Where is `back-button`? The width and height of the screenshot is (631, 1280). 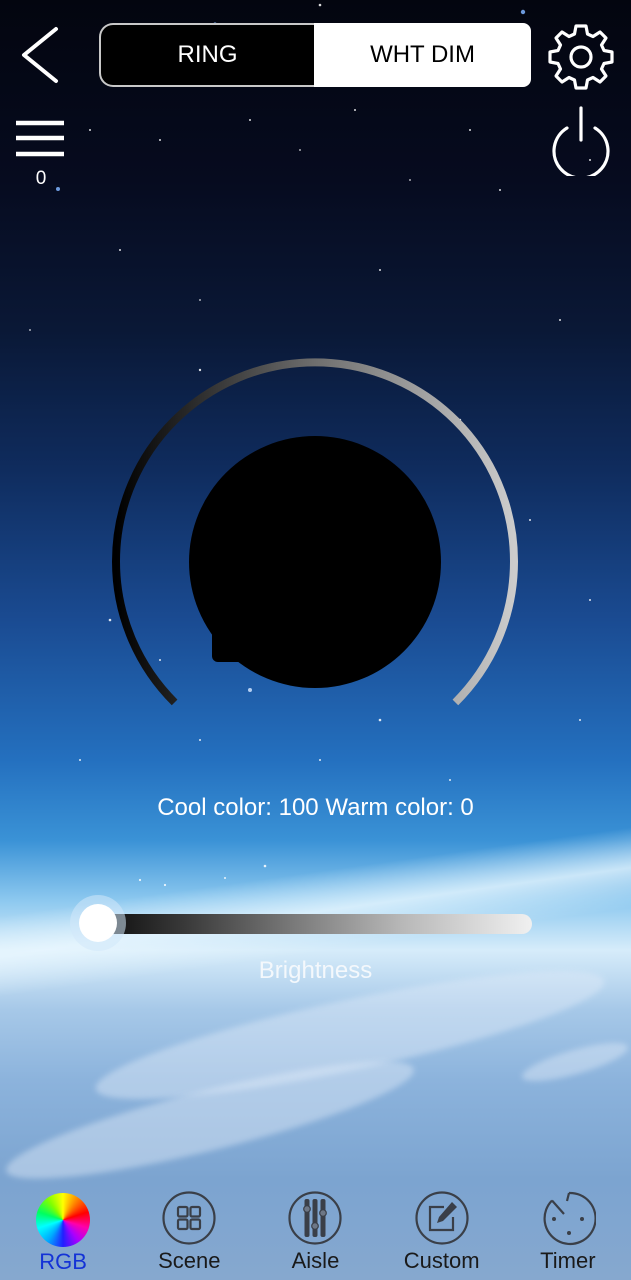 back-button is located at coordinates (41, 55).